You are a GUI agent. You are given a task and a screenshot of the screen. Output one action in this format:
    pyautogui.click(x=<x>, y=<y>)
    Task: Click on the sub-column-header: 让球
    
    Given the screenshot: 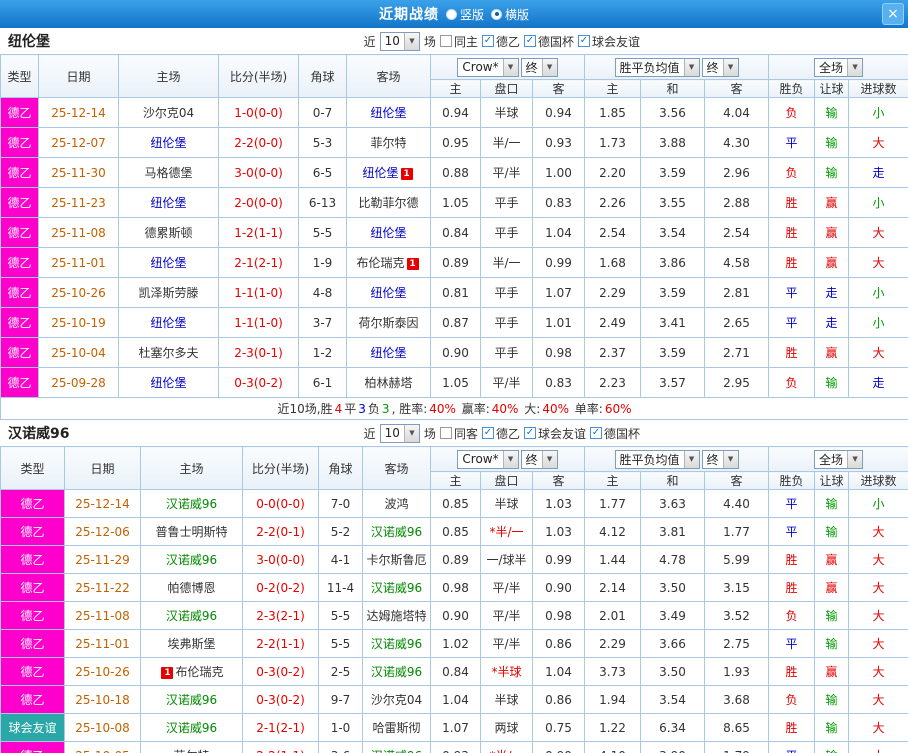 What is the action you would take?
    pyautogui.click(x=832, y=88)
    